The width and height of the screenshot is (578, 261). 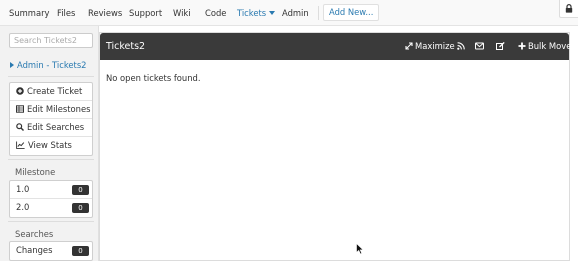 What do you see at coordinates (55, 91) in the screenshot?
I see `create-ticket-label: Create Ticket` at bounding box center [55, 91].